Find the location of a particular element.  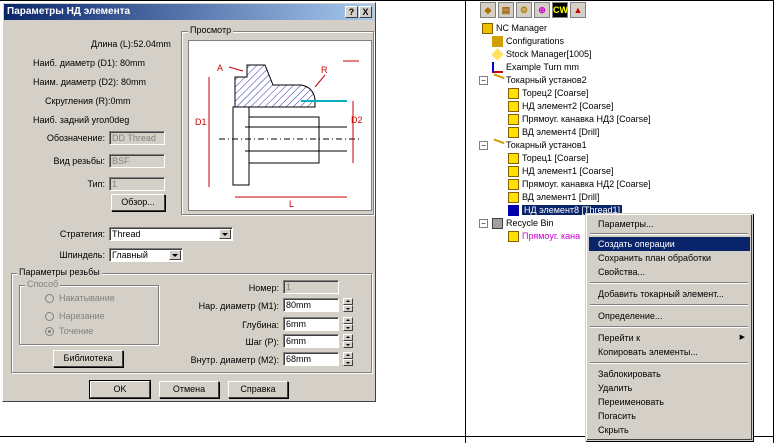

cw-icon: CW is located at coordinates (560, 10).